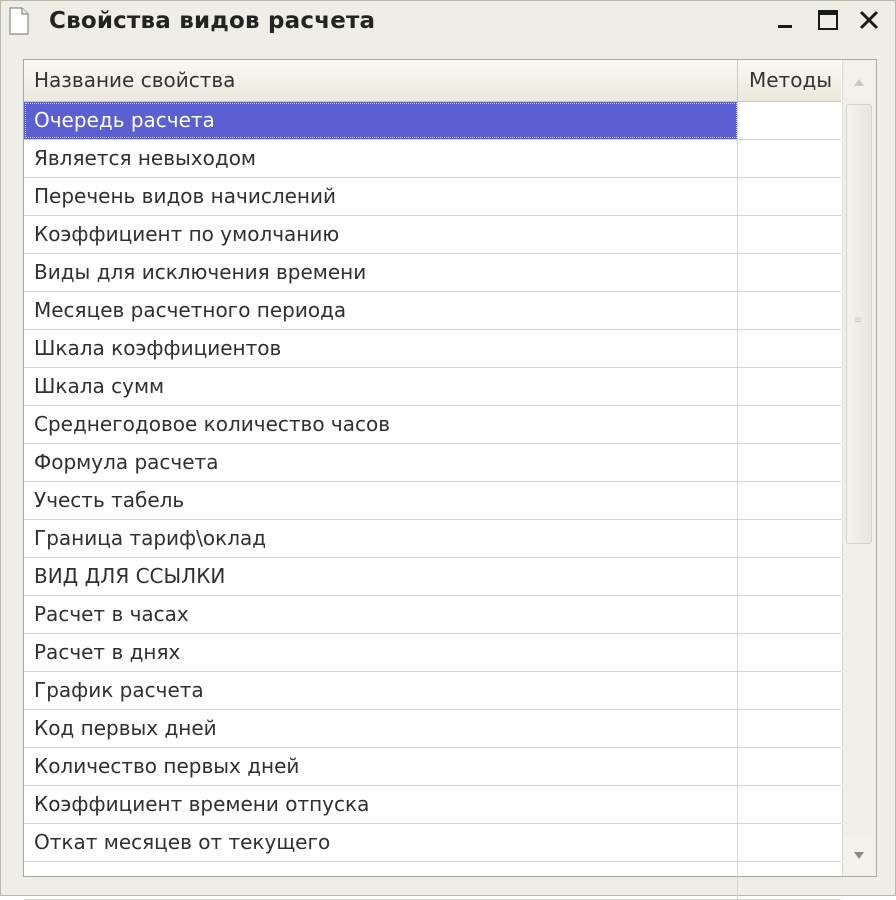 The width and height of the screenshot is (896, 900). I want to click on property-name-cell: Шкала сумм, so click(381, 386).